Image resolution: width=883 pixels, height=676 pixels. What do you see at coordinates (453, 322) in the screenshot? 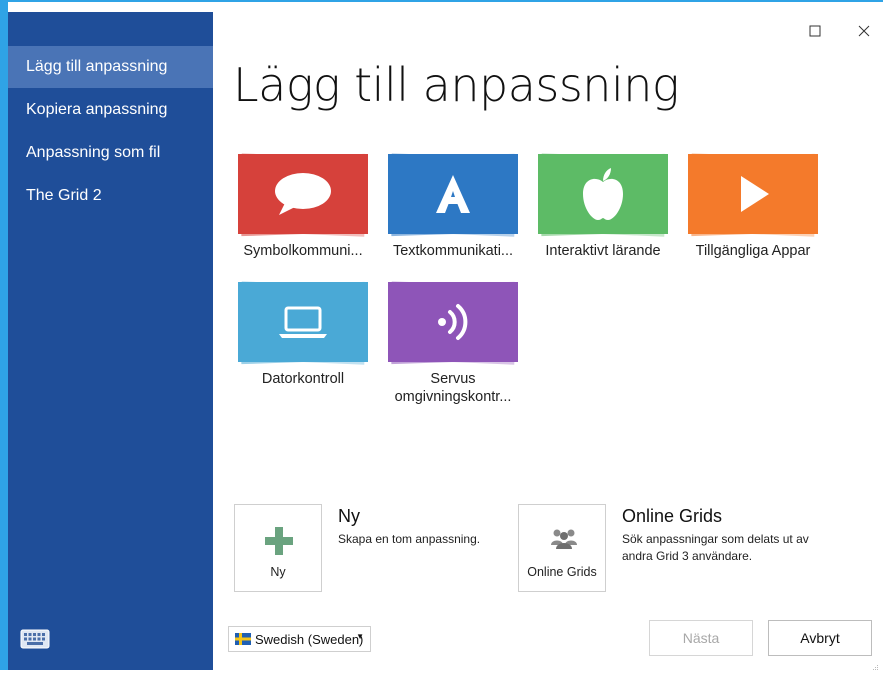
I see `signal-icon` at bounding box center [453, 322].